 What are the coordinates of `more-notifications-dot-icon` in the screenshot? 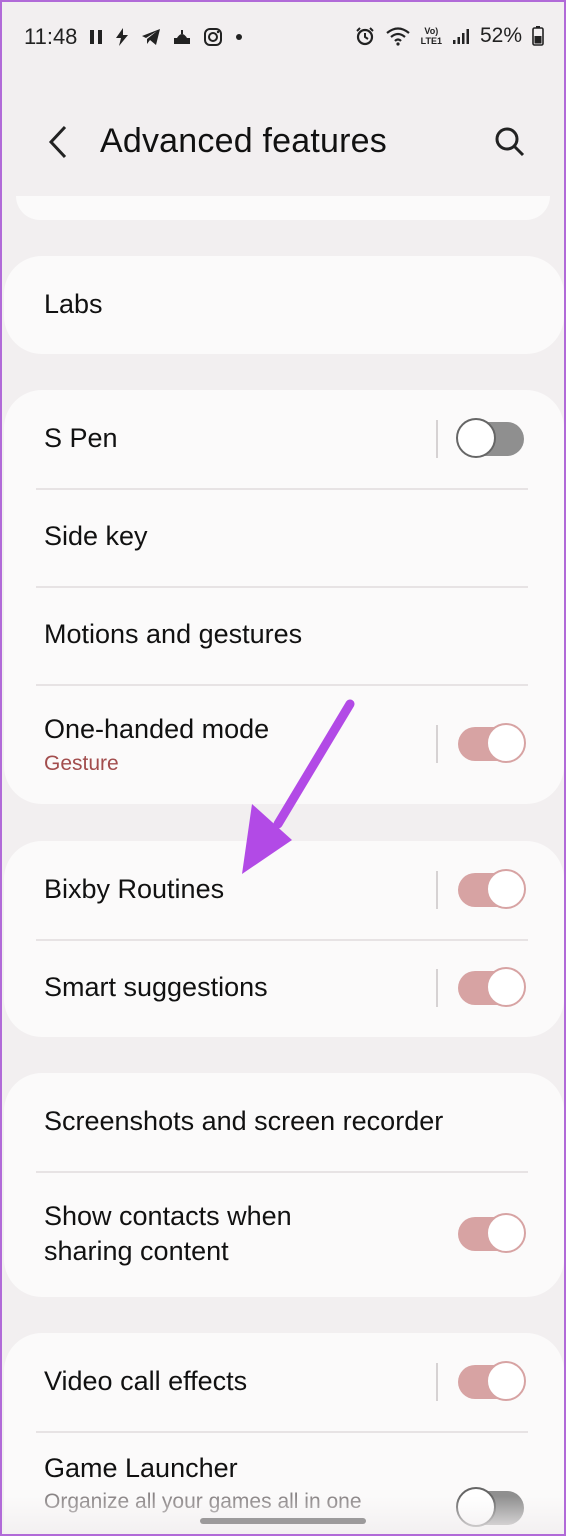 It's located at (239, 37).